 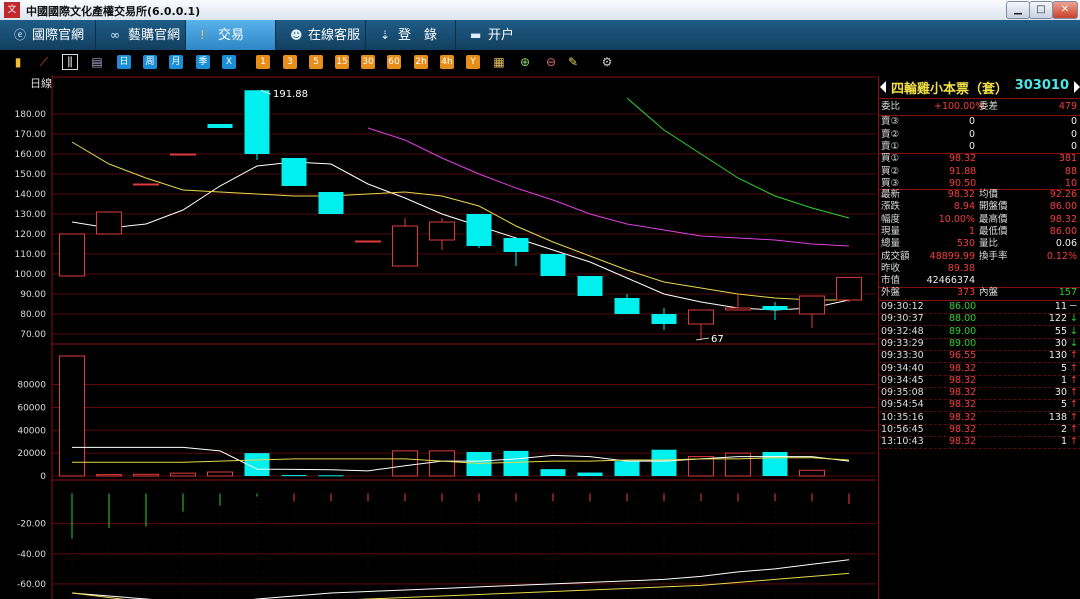 I want to click on price-tick-label: 120.00, so click(x=31, y=235).